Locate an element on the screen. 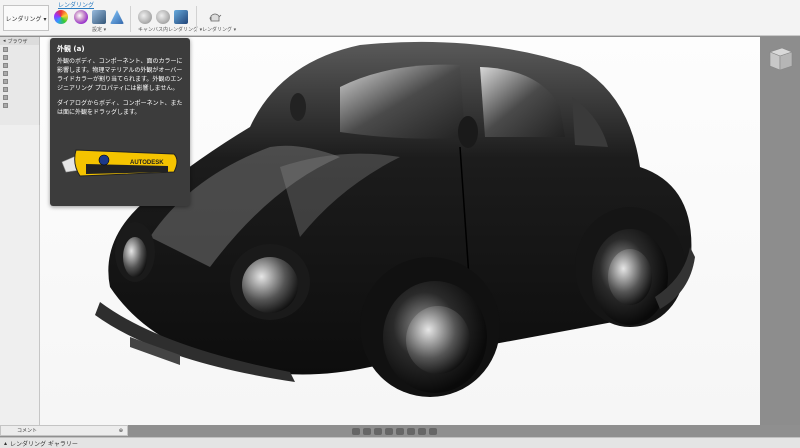 Image resolution: width=800 pixels, height=448 pixels. canvas-render-settings-icon is located at coordinates (163, 17).